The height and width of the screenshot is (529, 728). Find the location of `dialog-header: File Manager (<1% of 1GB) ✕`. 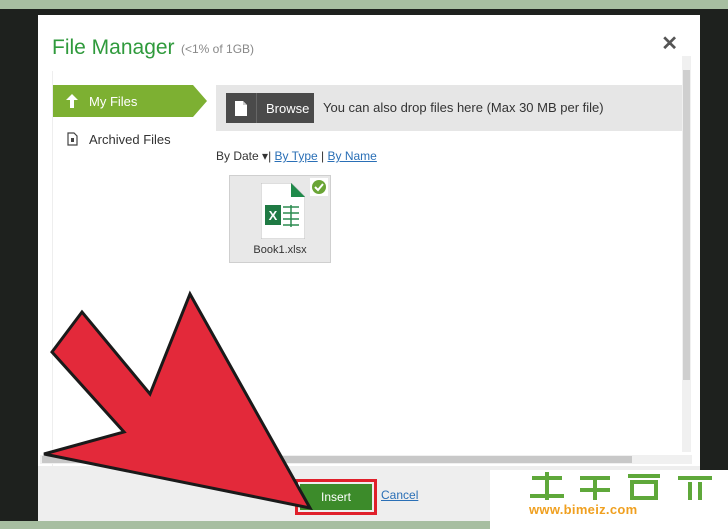

dialog-header: File Manager (<1% of 1GB) ✕ is located at coordinates (369, 43).